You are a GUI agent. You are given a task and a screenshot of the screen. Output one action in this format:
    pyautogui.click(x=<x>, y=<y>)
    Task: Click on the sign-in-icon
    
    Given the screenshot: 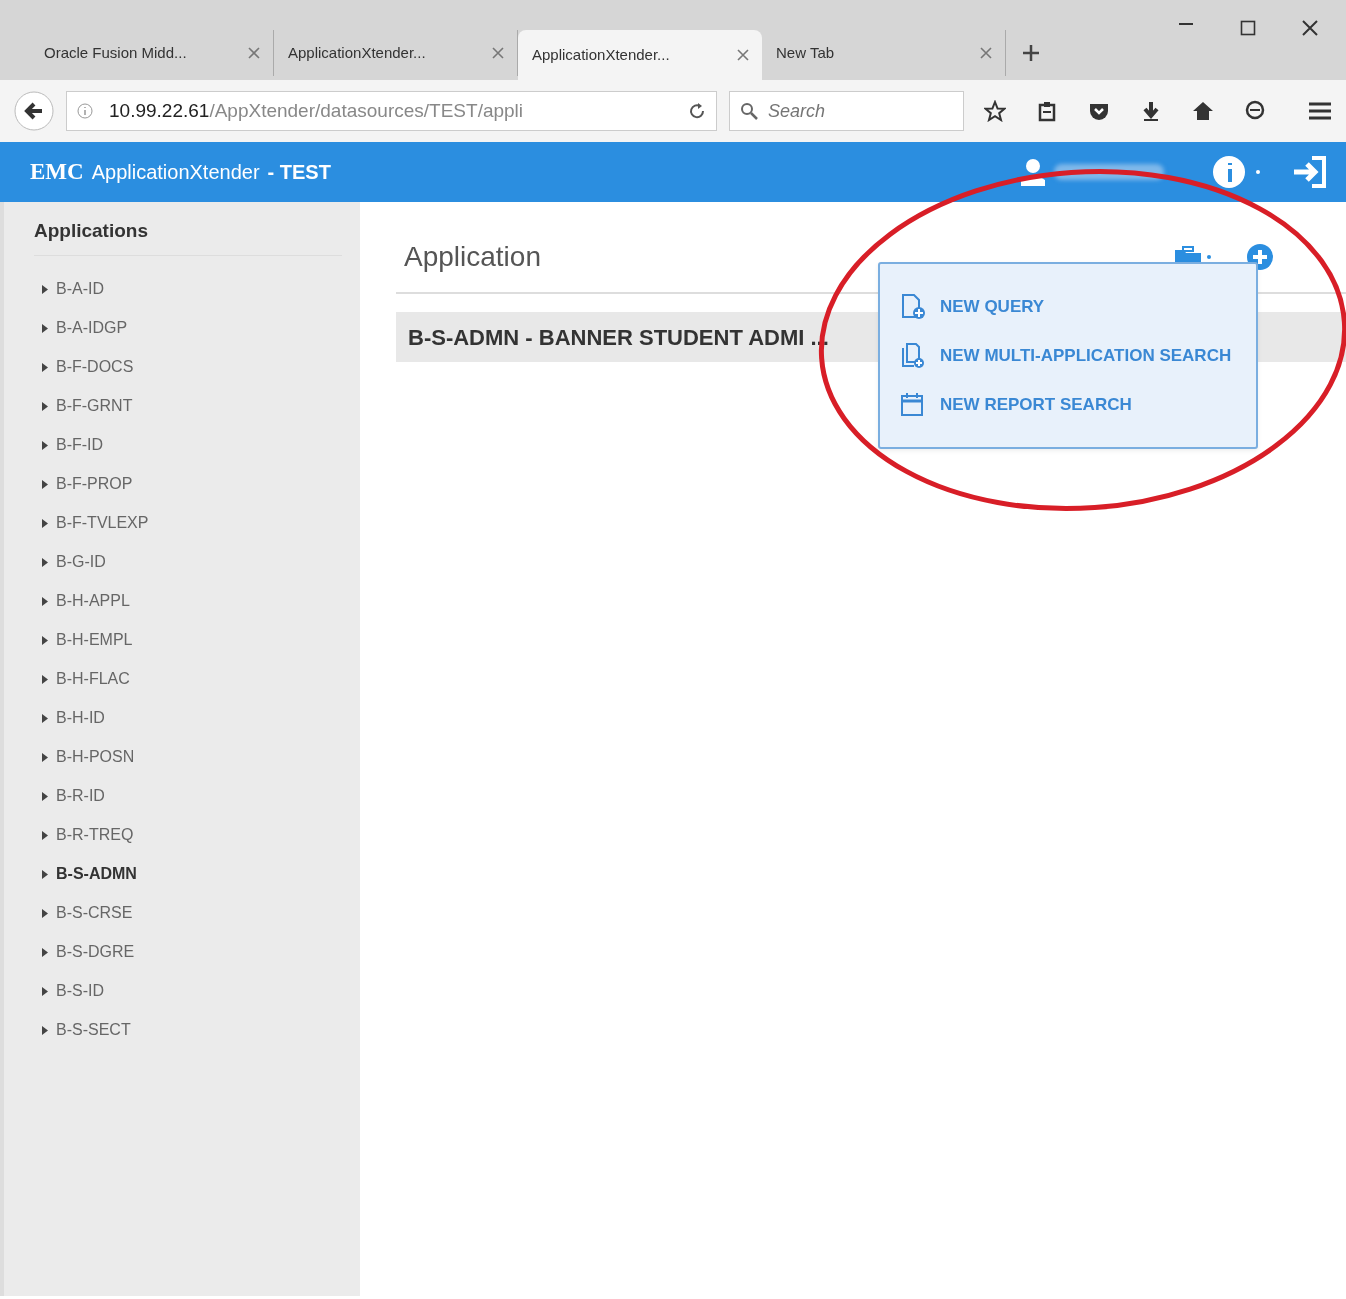 What is the action you would take?
    pyautogui.click(x=1310, y=172)
    